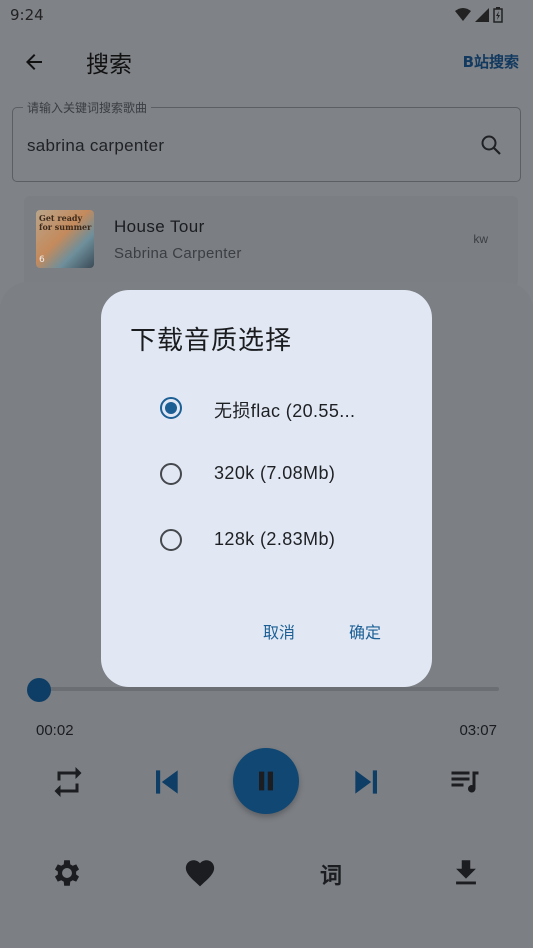  I want to click on search-icon, so click(491, 145).